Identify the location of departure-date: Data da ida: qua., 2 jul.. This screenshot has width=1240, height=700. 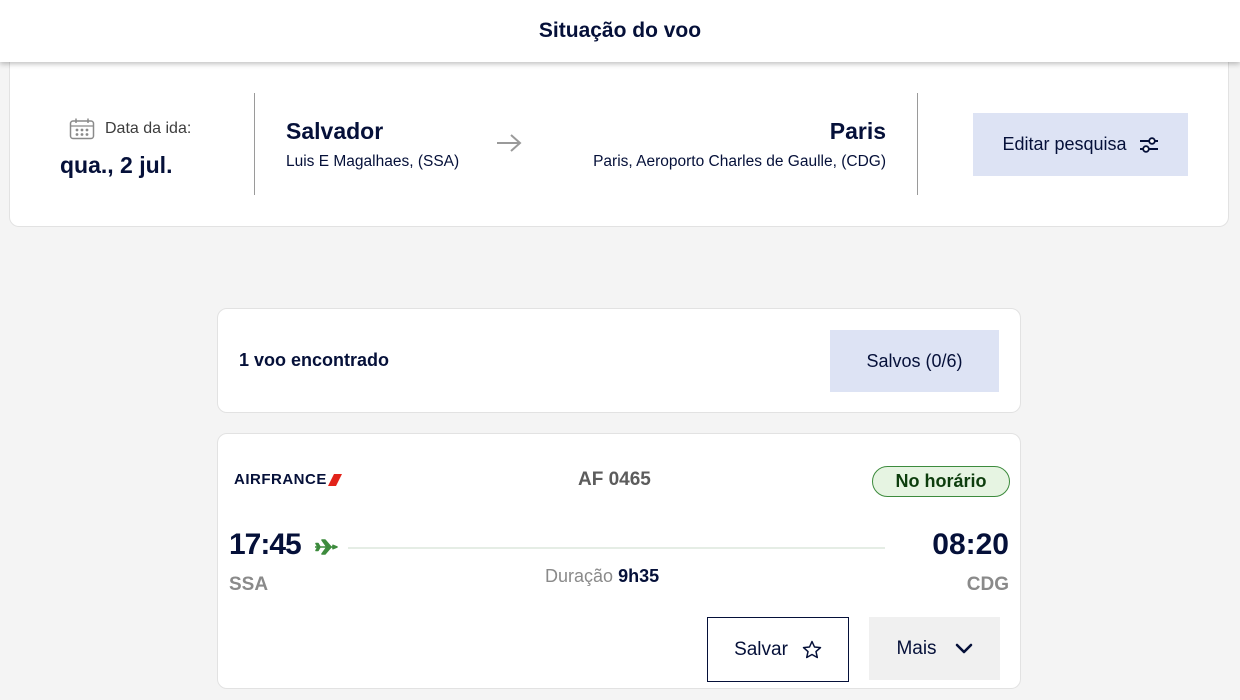
(125, 148).